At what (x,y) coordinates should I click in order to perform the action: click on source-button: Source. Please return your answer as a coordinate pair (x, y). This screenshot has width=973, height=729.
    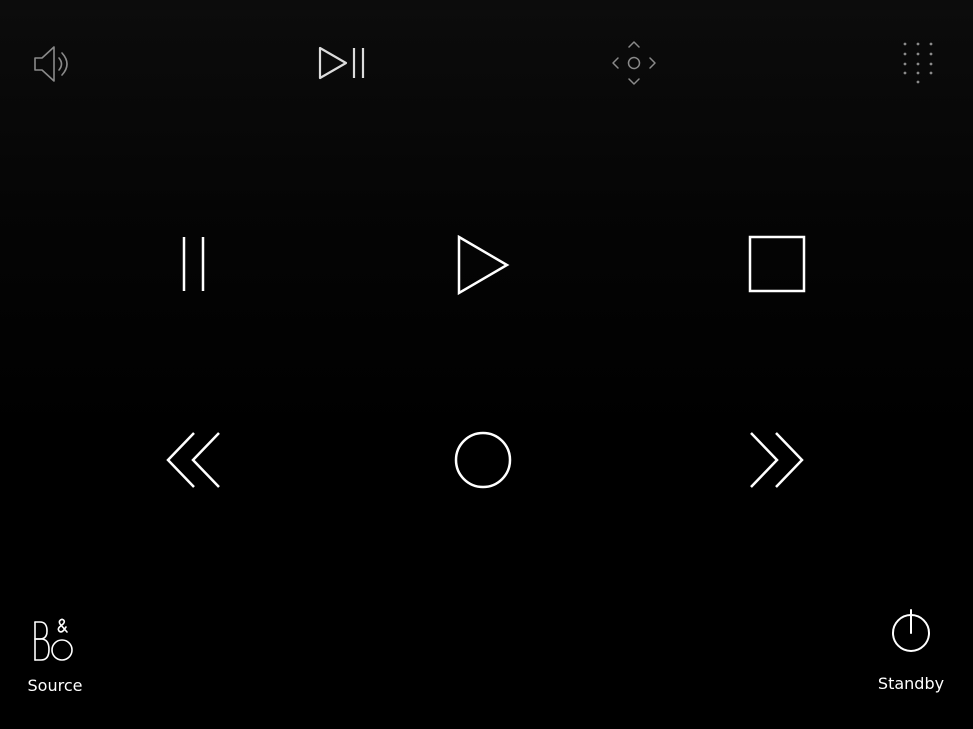
    Looking at the image, I should click on (55, 653).